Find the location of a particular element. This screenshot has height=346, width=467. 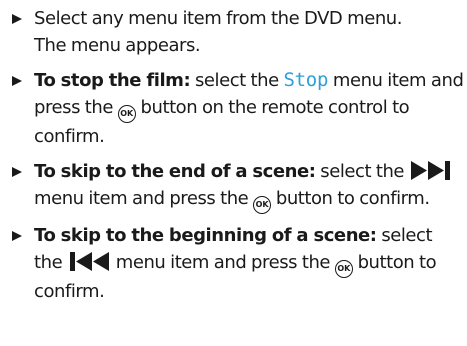

skip-back-icon is located at coordinates (89, 261).